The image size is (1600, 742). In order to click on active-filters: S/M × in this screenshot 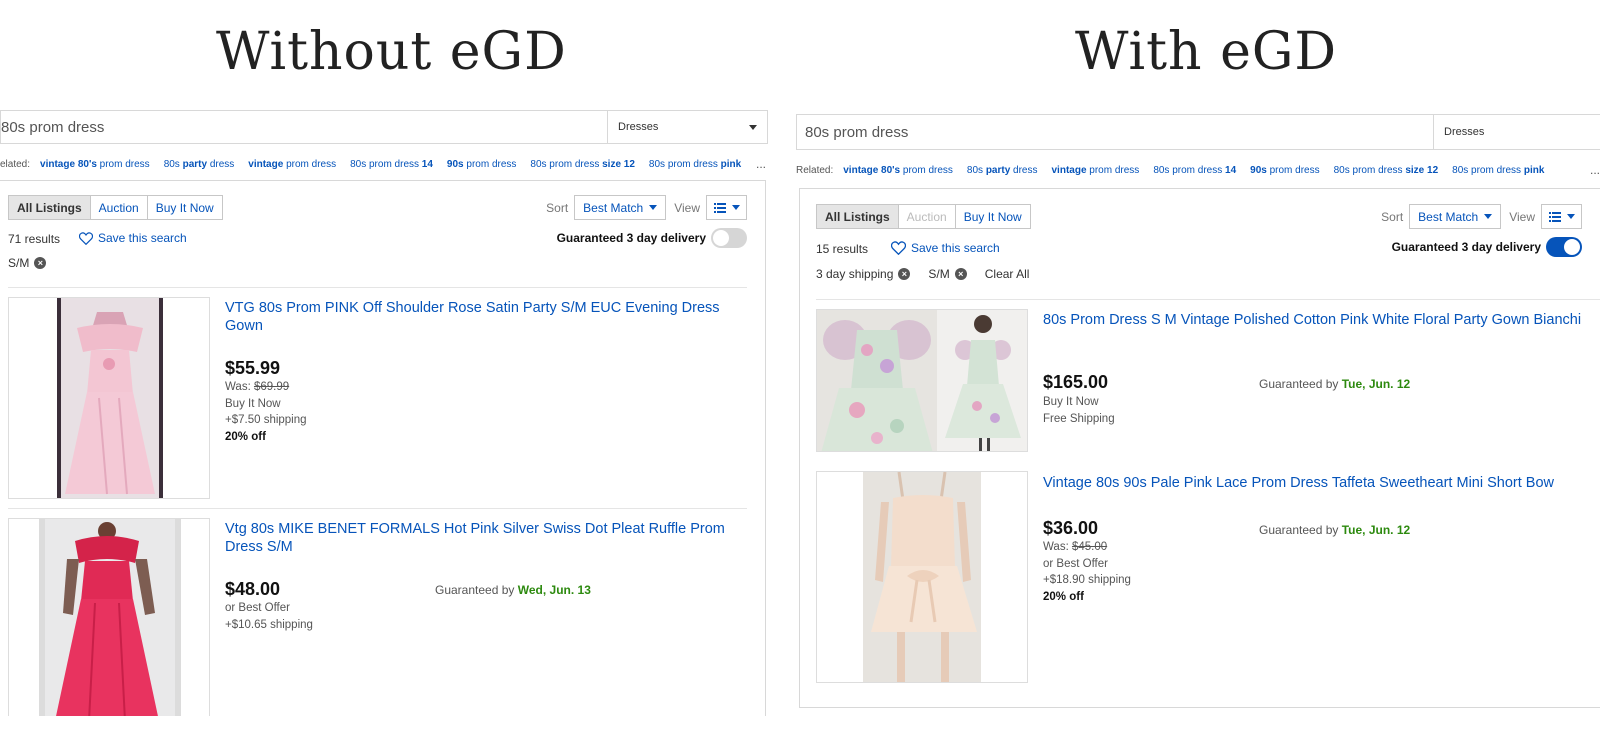, I will do `click(36, 263)`.